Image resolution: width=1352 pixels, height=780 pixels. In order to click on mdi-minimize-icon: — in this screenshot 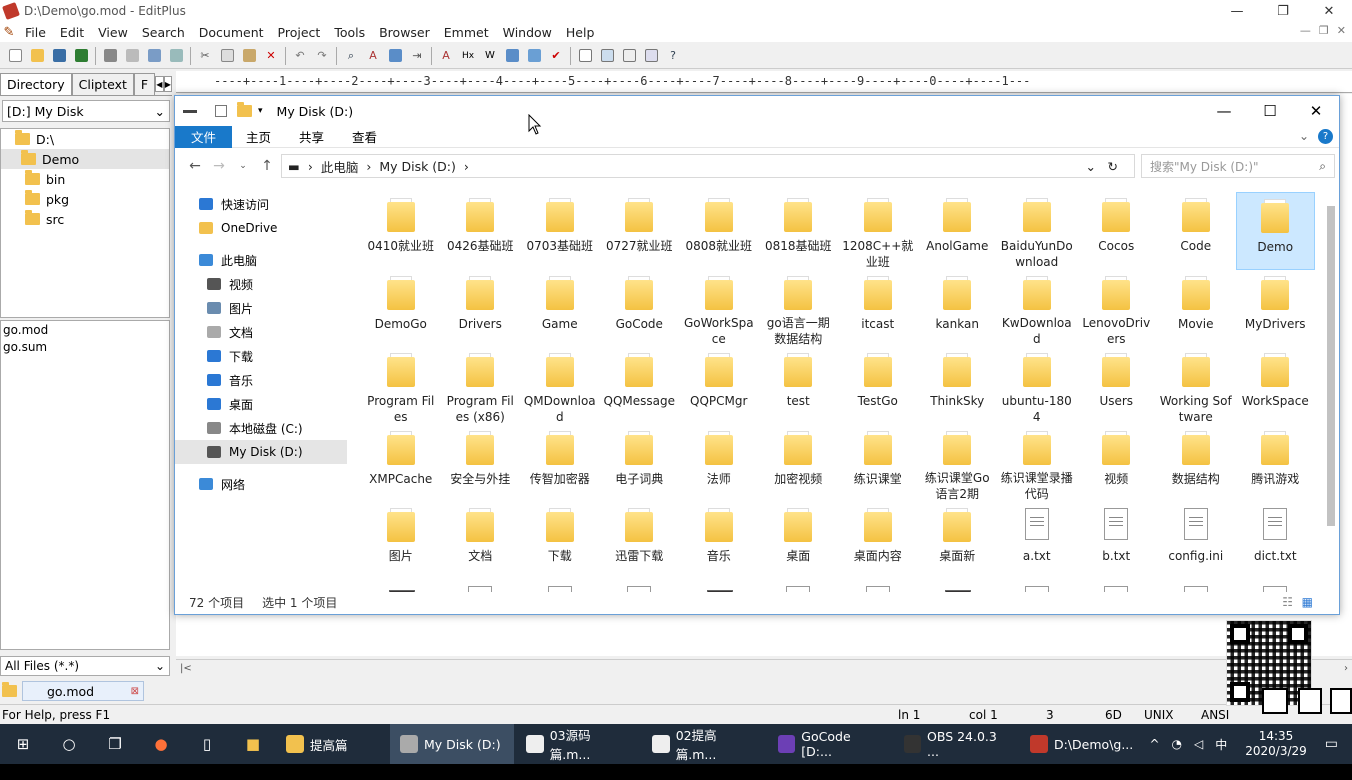, I will do `click(1305, 30)`.